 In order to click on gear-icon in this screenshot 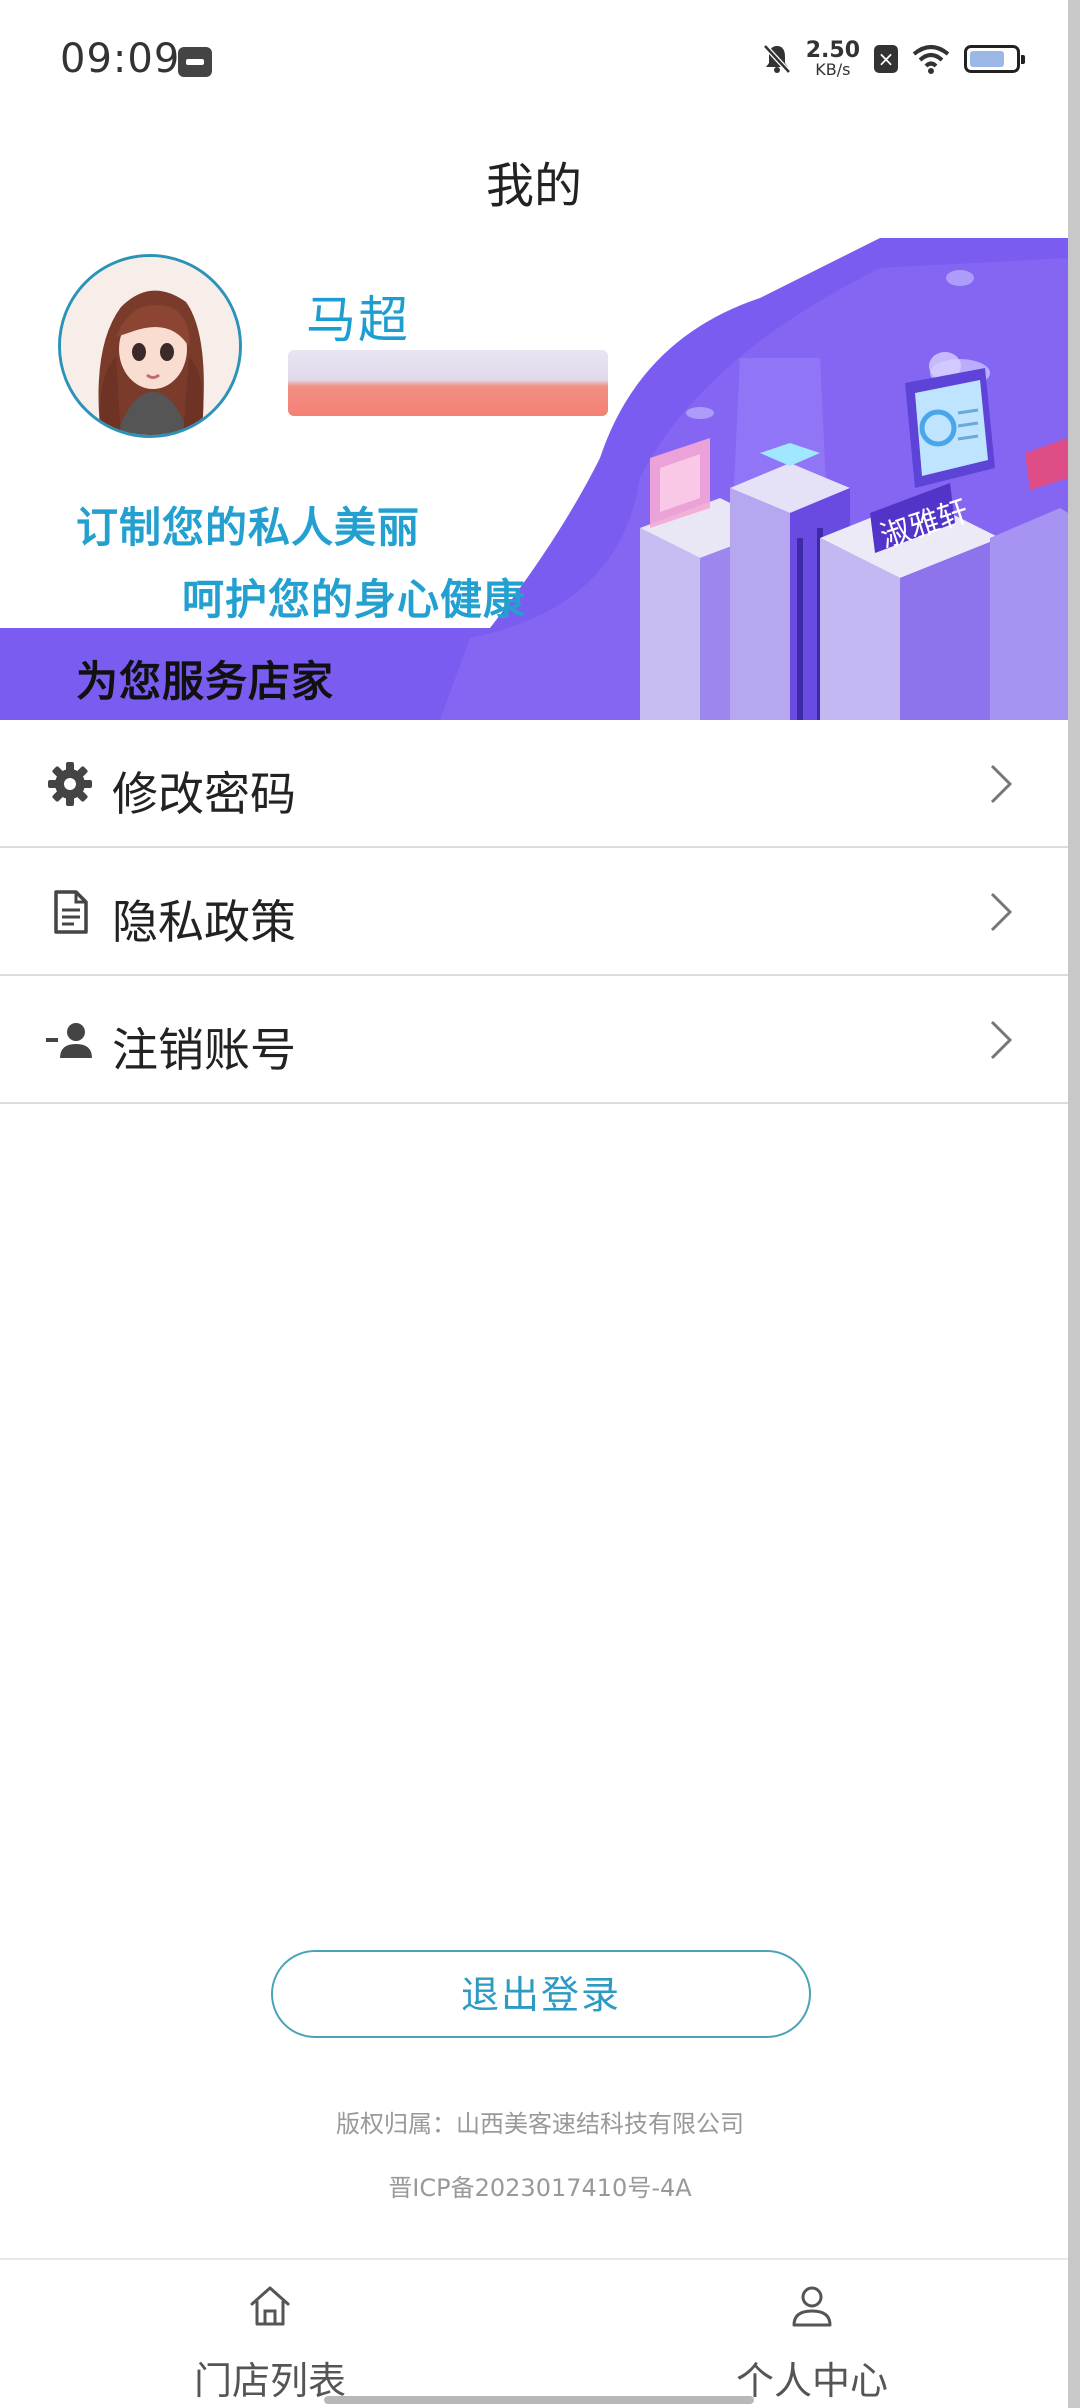, I will do `click(70, 784)`.